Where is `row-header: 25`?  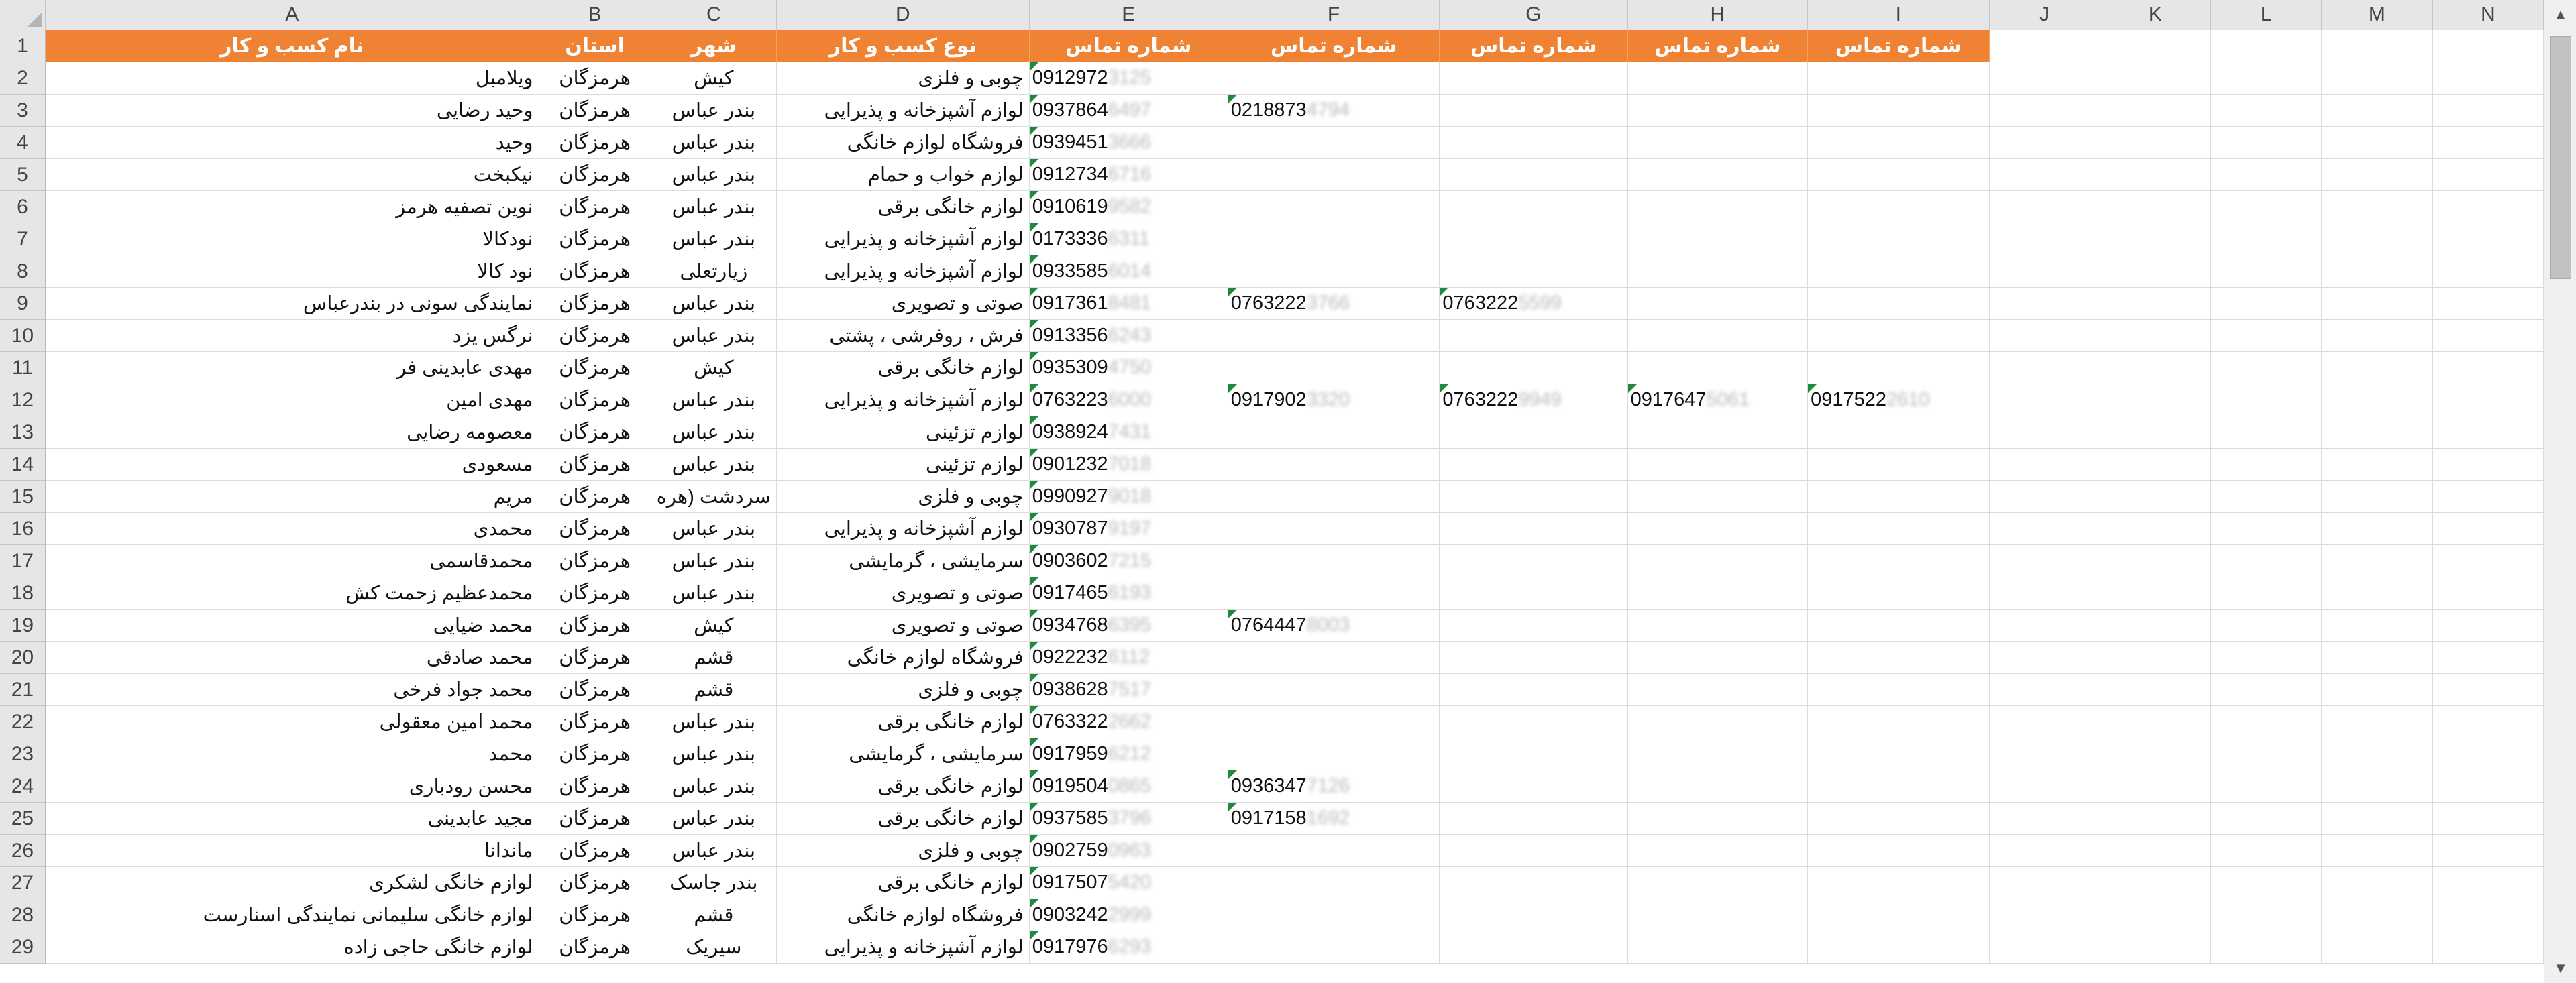 row-header: 25 is located at coordinates (23, 818).